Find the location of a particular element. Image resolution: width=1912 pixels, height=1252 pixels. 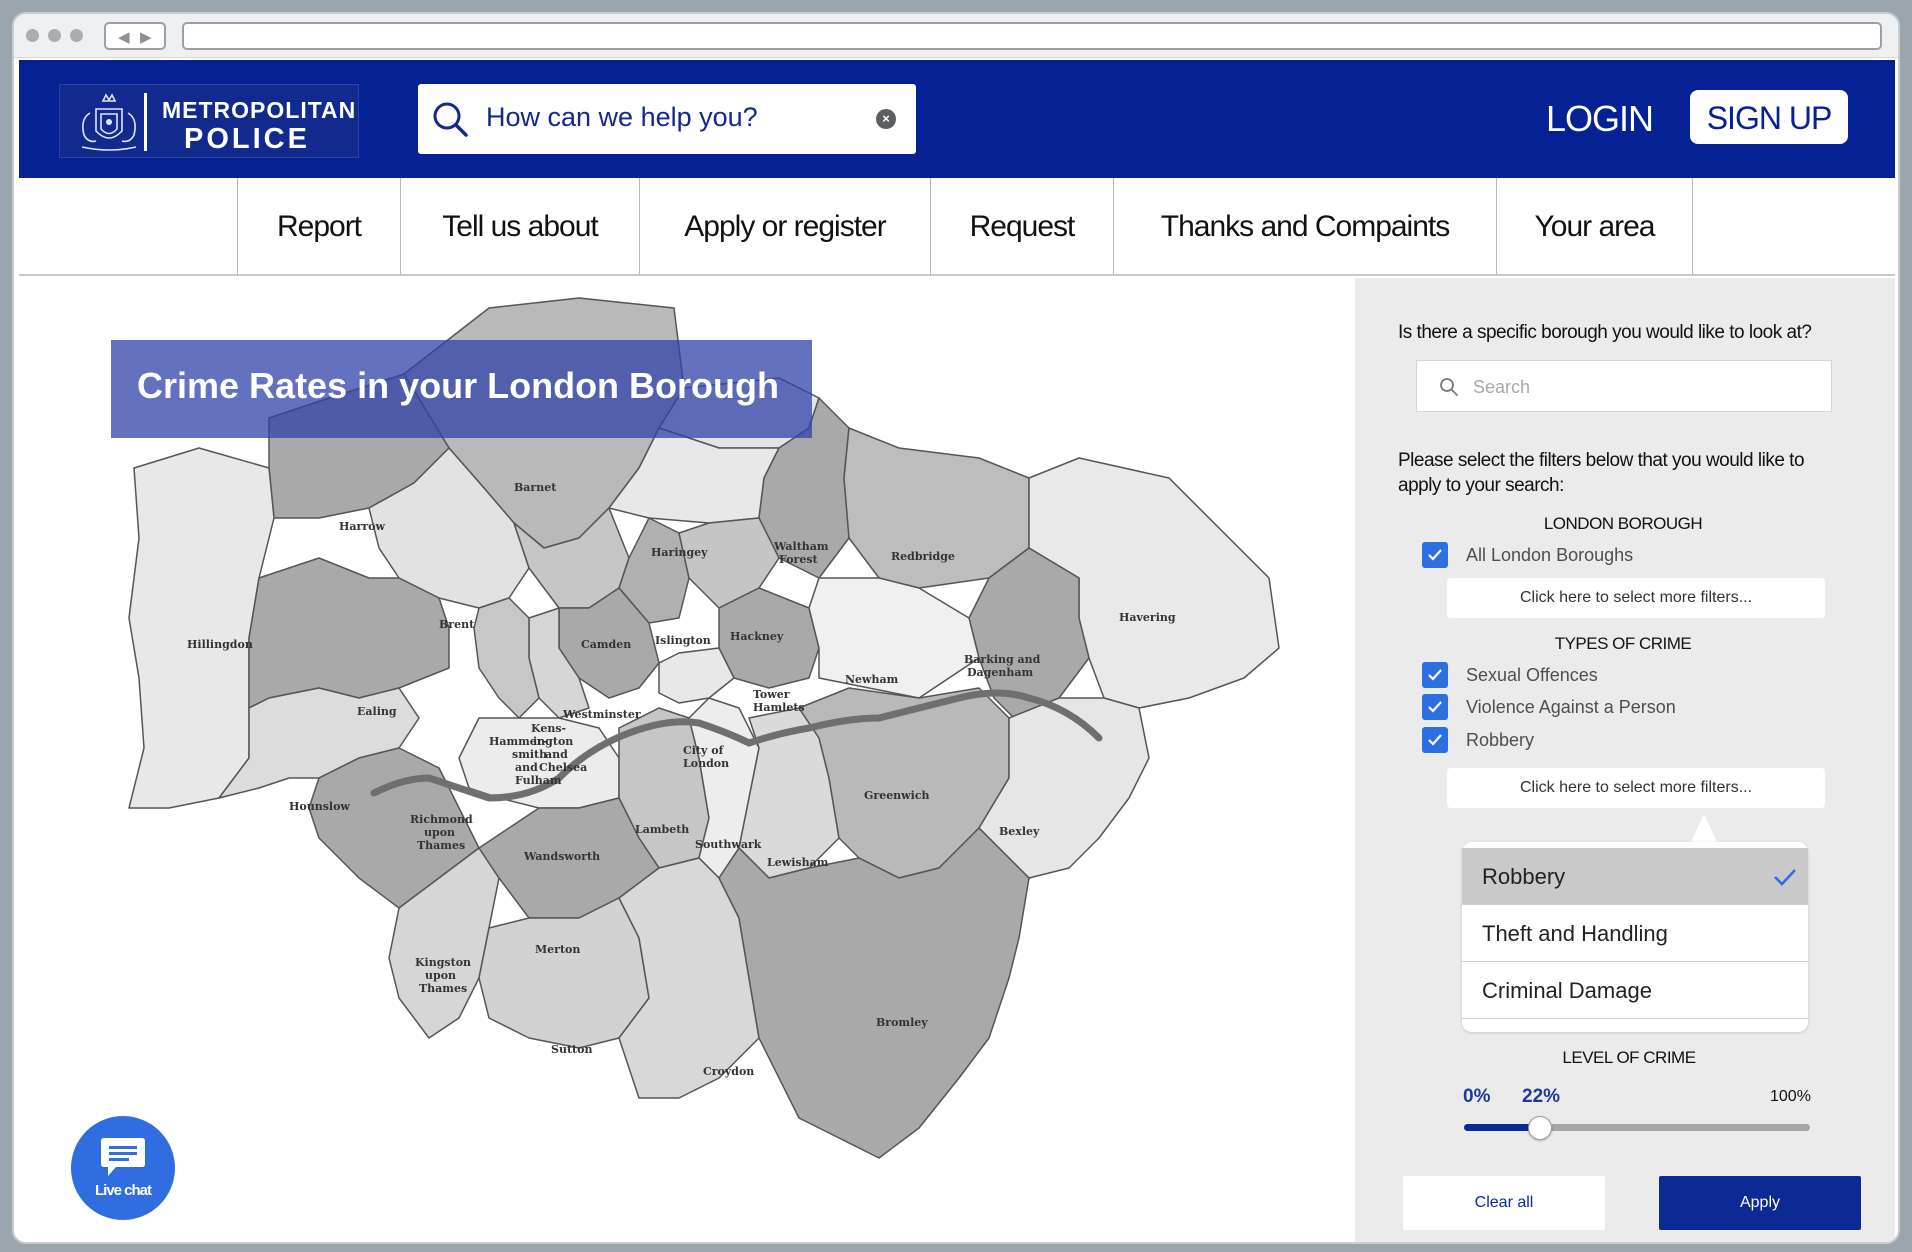

label-harrow: Harrow is located at coordinates (362, 526).